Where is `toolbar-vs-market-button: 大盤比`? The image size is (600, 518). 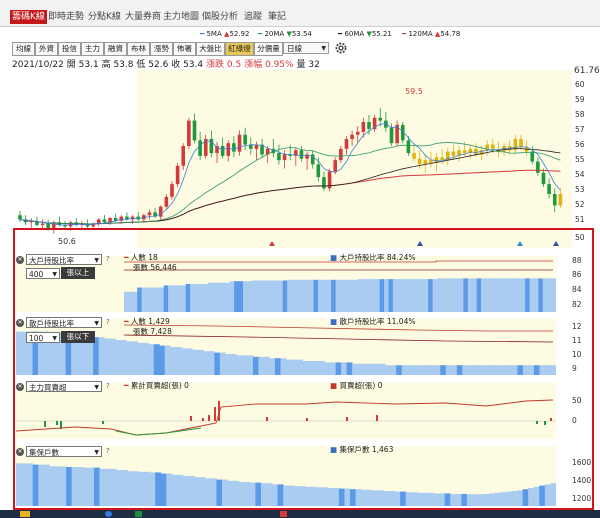
toolbar-vs-market-button: 大盤比 is located at coordinates (210, 49).